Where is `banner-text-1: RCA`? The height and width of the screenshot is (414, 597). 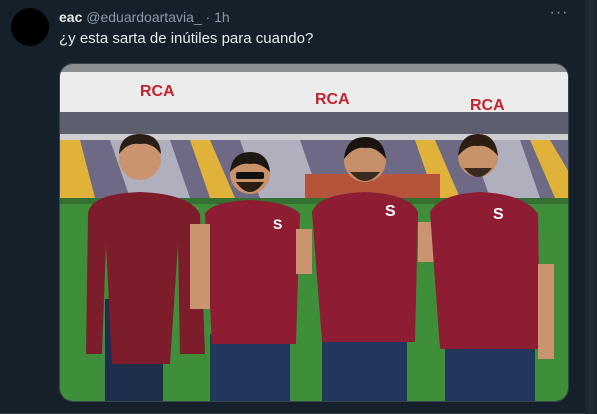
banner-text-1: RCA is located at coordinates (157, 91).